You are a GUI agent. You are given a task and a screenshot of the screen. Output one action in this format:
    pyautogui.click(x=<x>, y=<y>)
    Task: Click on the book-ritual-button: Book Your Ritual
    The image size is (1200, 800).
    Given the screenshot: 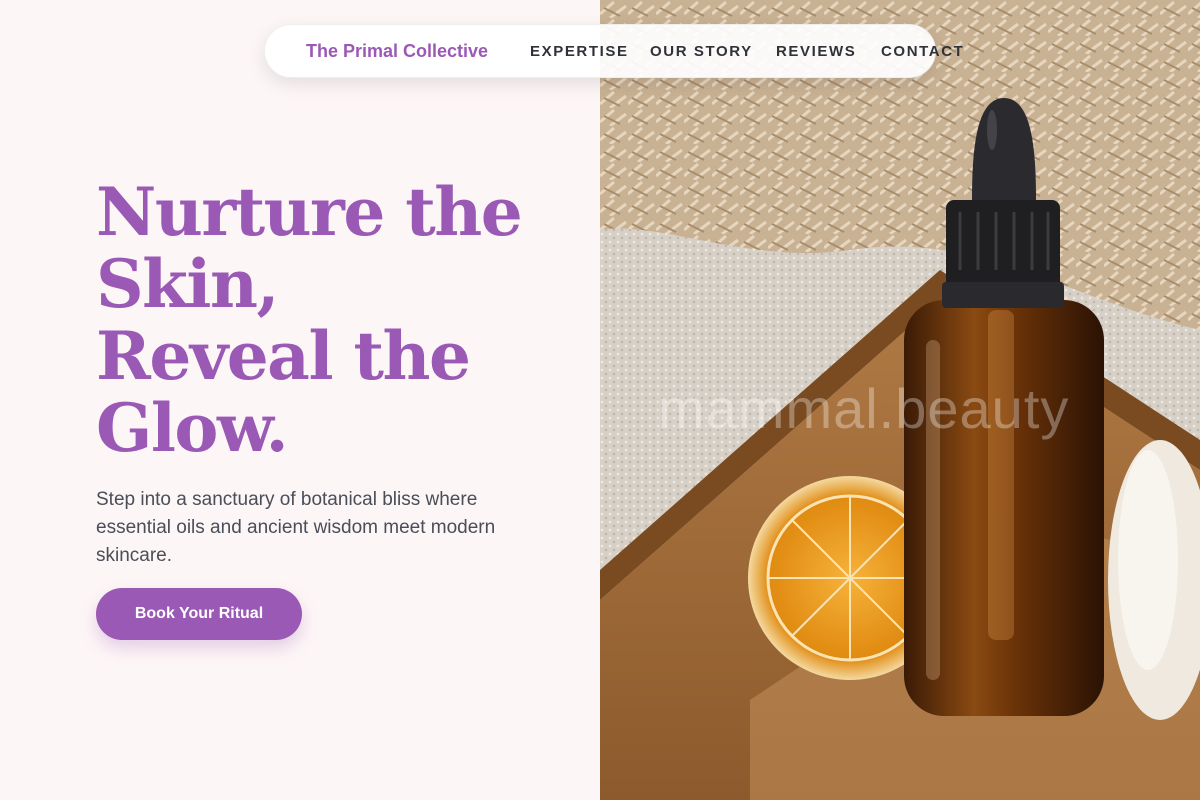 What is the action you would take?
    pyautogui.click(x=199, y=614)
    